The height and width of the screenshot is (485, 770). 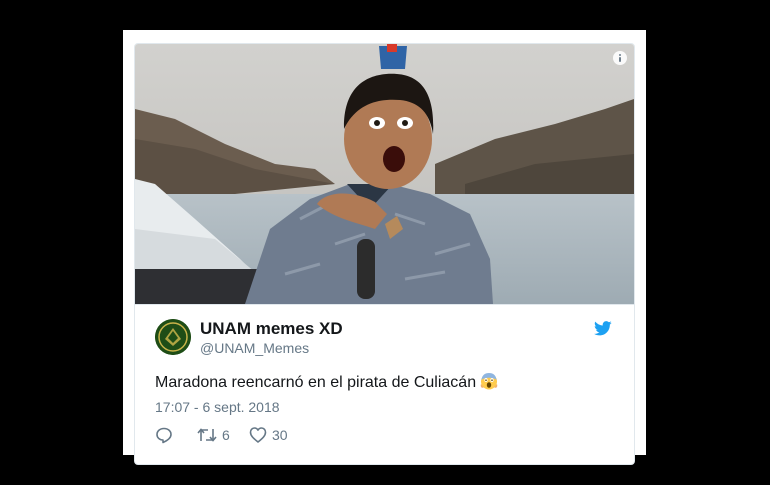 What do you see at coordinates (226, 435) in the screenshot?
I see `retweet-count: 6` at bounding box center [226, 435].